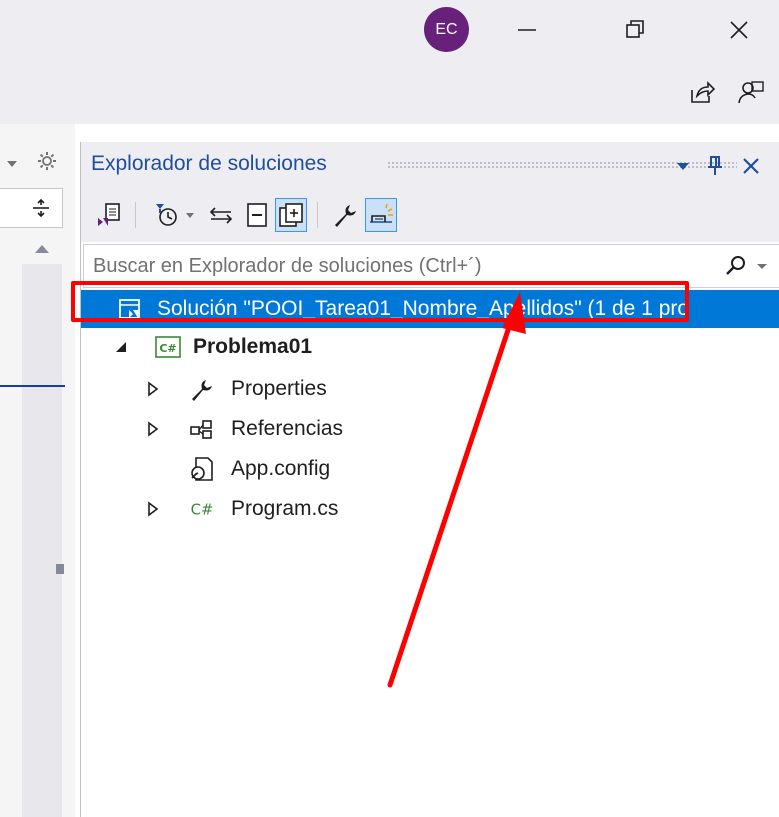 This screenshot has height=817, width=779. I want to click on csharp-project-icon: C#, so click(168, 347).